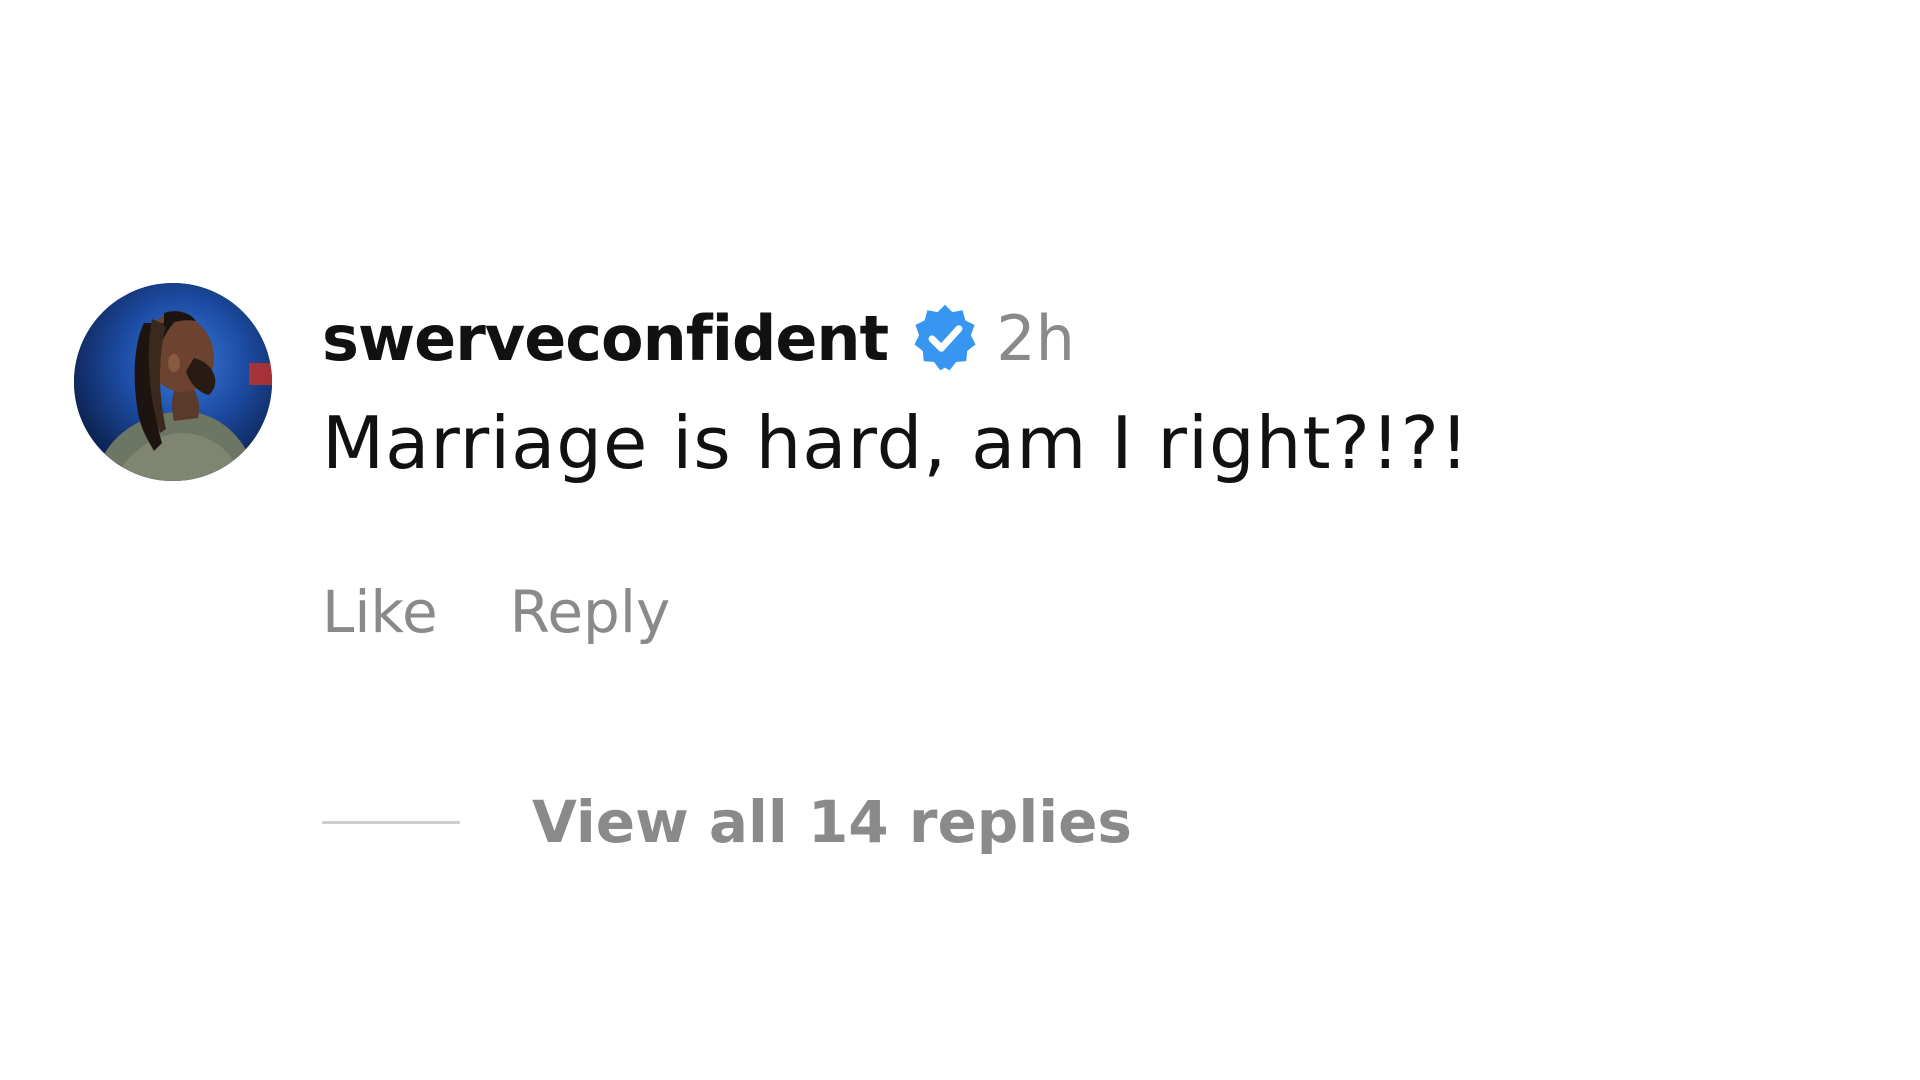 The width and height of the screenshot is (1920, 1080). Describe the element at coordinates (896, 443) in the screenshot. I see `comment-text: Marriage is hard, am I right?!?!` at that location.